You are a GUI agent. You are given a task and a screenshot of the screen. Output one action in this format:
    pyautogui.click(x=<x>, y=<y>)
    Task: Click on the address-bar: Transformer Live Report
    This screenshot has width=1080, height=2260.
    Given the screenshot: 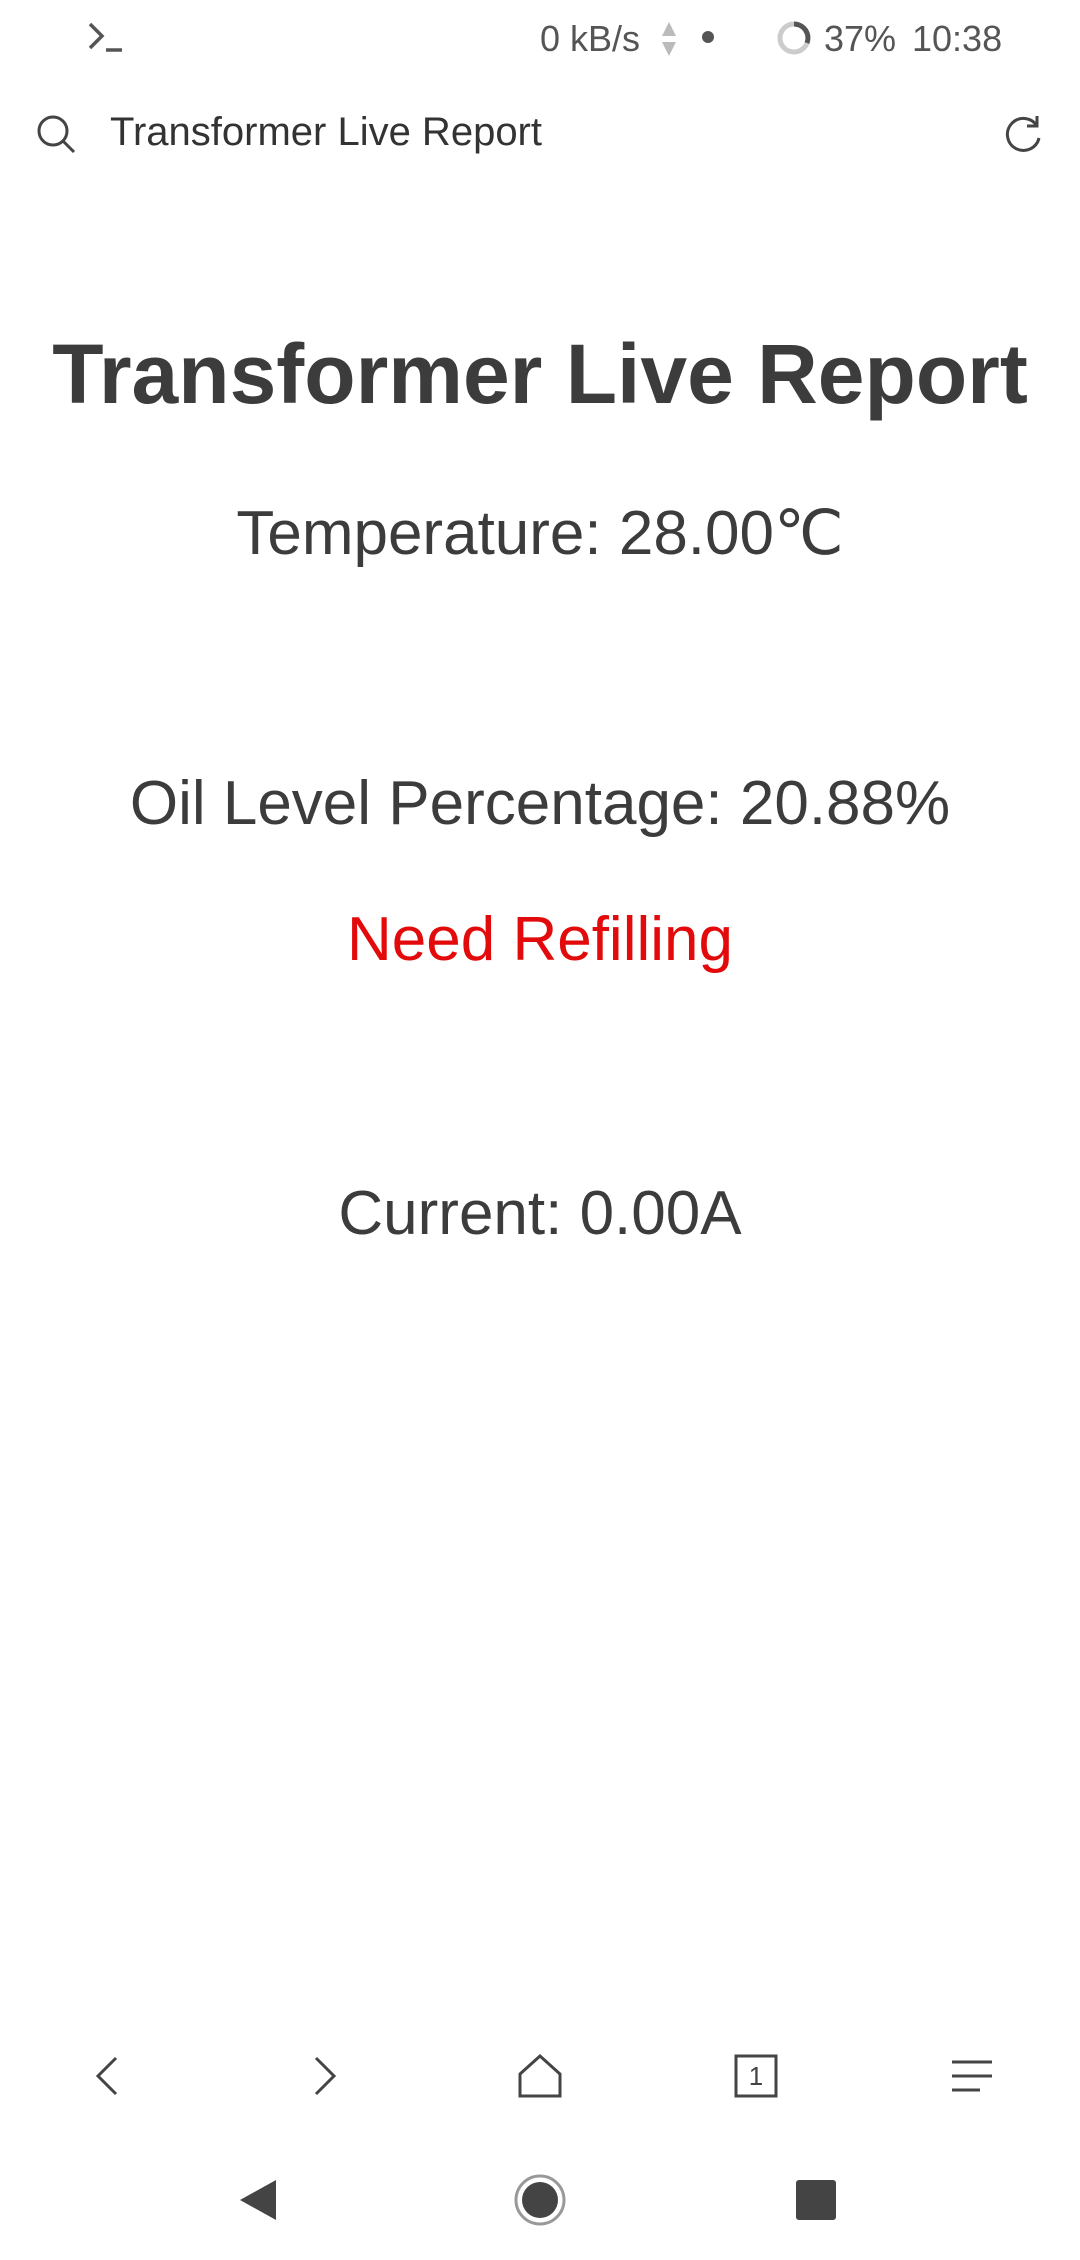 What is the action you would take?
    pyautogui.click(x=540, y=135)
    